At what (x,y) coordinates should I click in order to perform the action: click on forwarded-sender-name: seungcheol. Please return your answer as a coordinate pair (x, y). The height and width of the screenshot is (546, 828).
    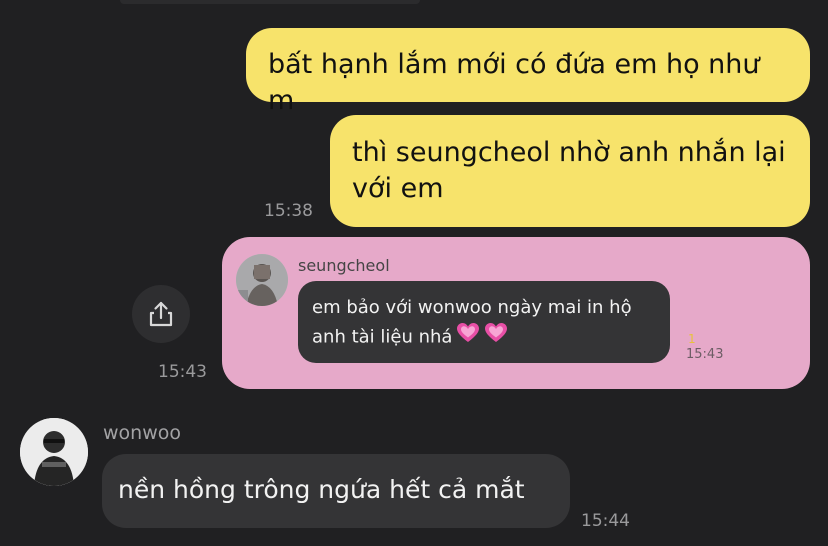
    Looking at the image, I should click on (344, 265).